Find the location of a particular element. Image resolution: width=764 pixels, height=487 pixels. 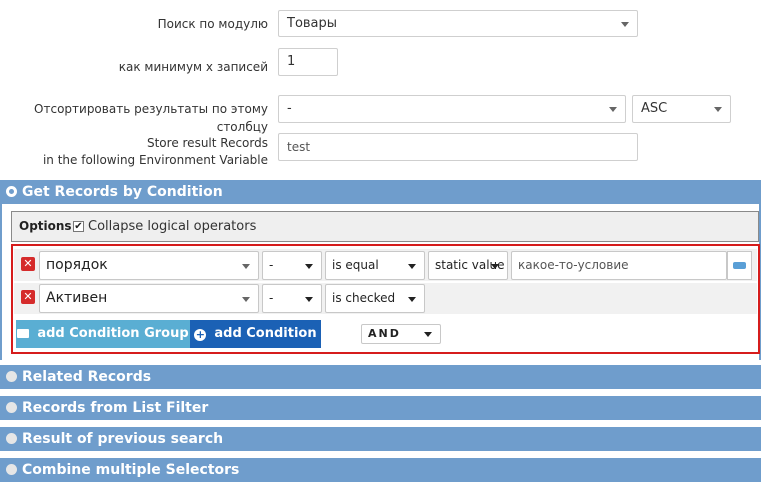

folder-open-icon is located at coordinates (23, 333).